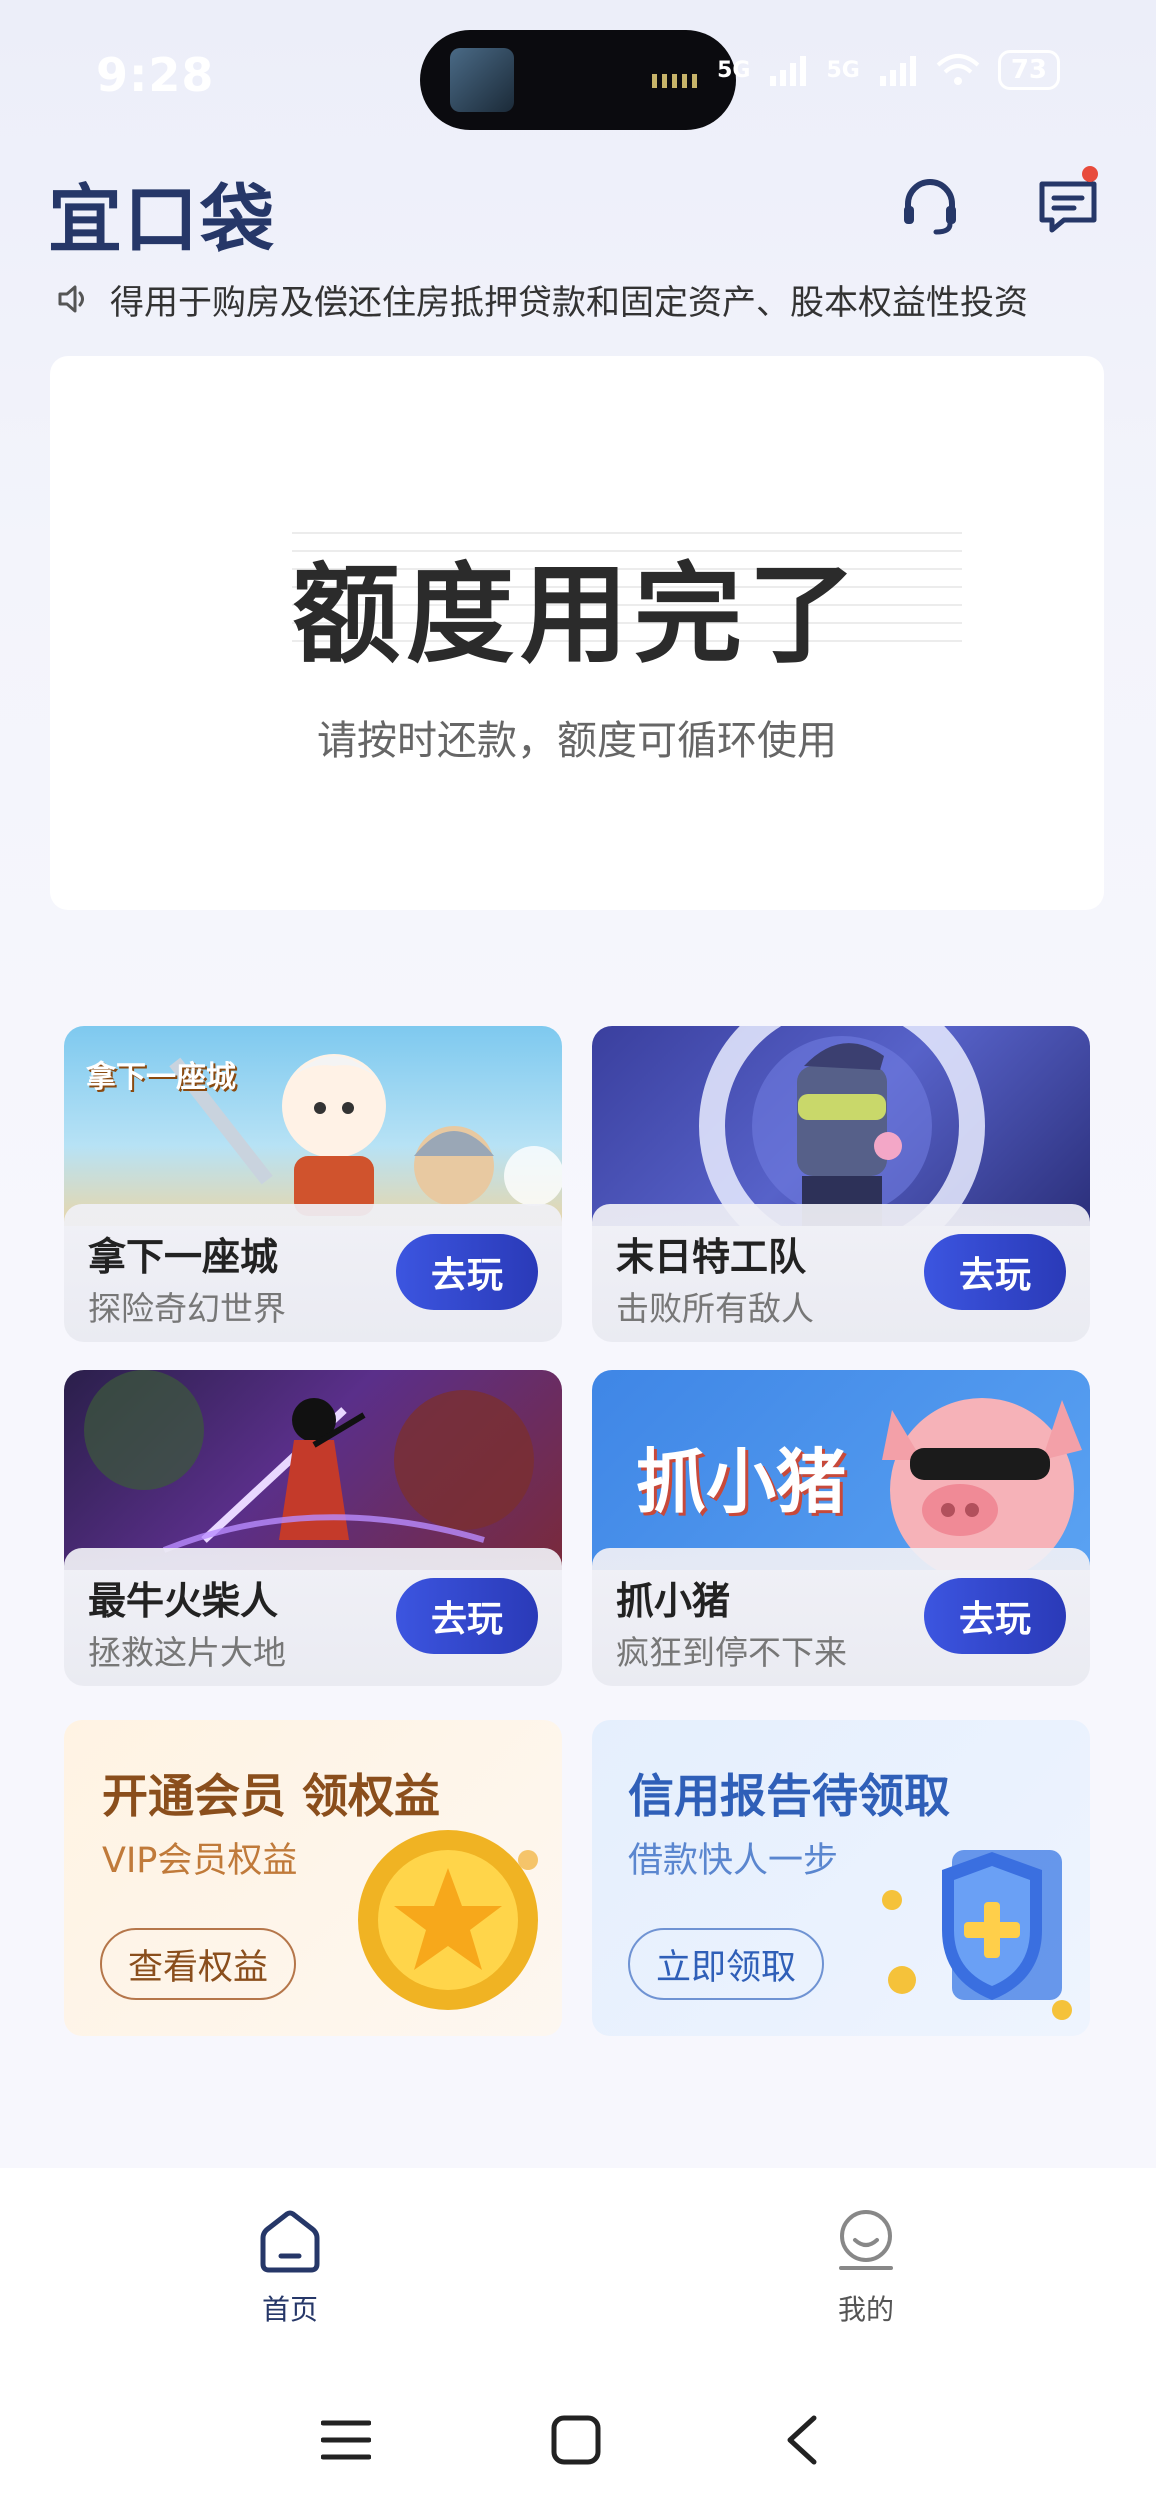 This screenshot has width=1156, height=2510. I want to click on notice-bar: 得用于购房及偿还住房抵押贷款和固定资产、股本权益性投资, so click(581, 299).